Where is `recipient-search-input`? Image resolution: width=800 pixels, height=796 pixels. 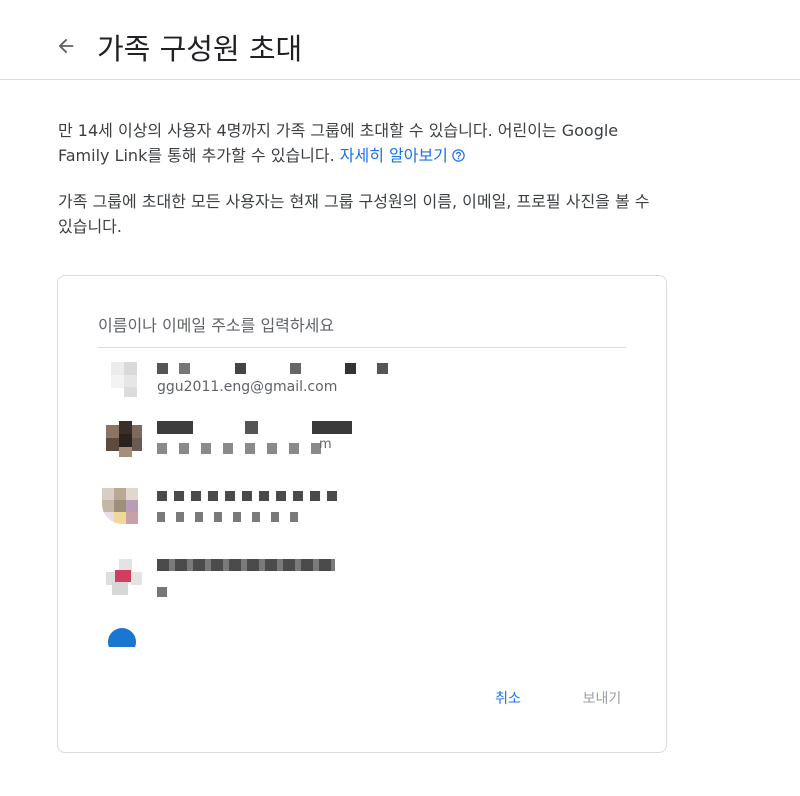
recipient-search-input is located at coordinates (362, 326).